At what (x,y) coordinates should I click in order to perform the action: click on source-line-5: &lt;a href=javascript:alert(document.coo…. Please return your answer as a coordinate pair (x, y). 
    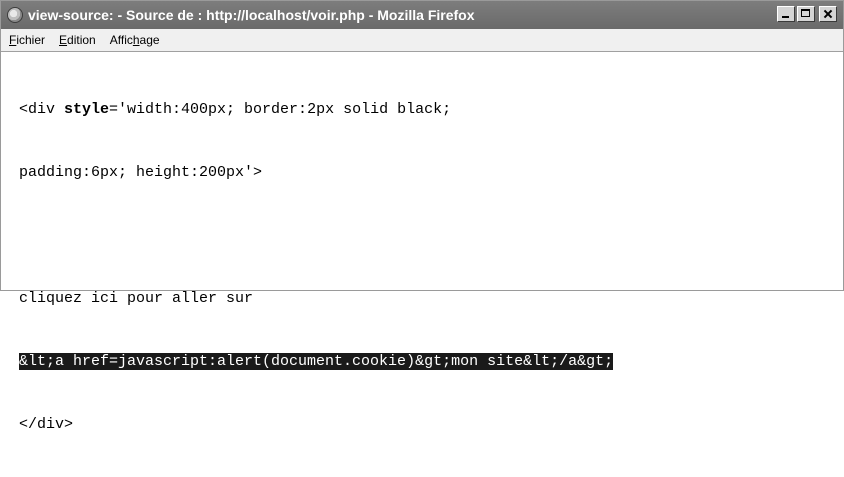
    Looking at the image, I should click on (316, 361).